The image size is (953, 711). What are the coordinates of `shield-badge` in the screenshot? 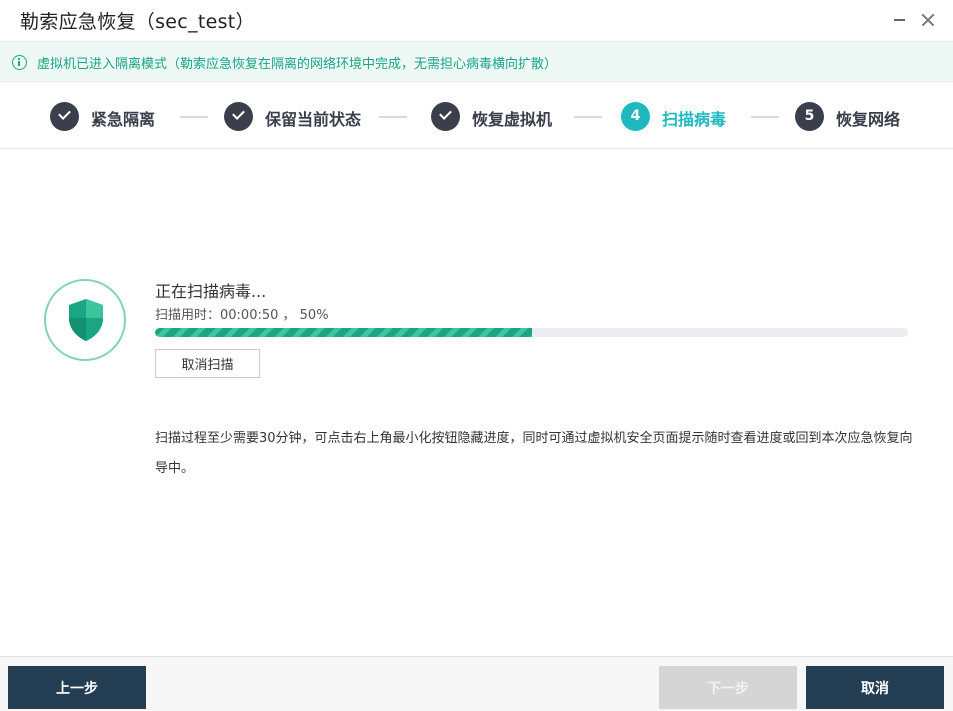 It's located at (85, 320).